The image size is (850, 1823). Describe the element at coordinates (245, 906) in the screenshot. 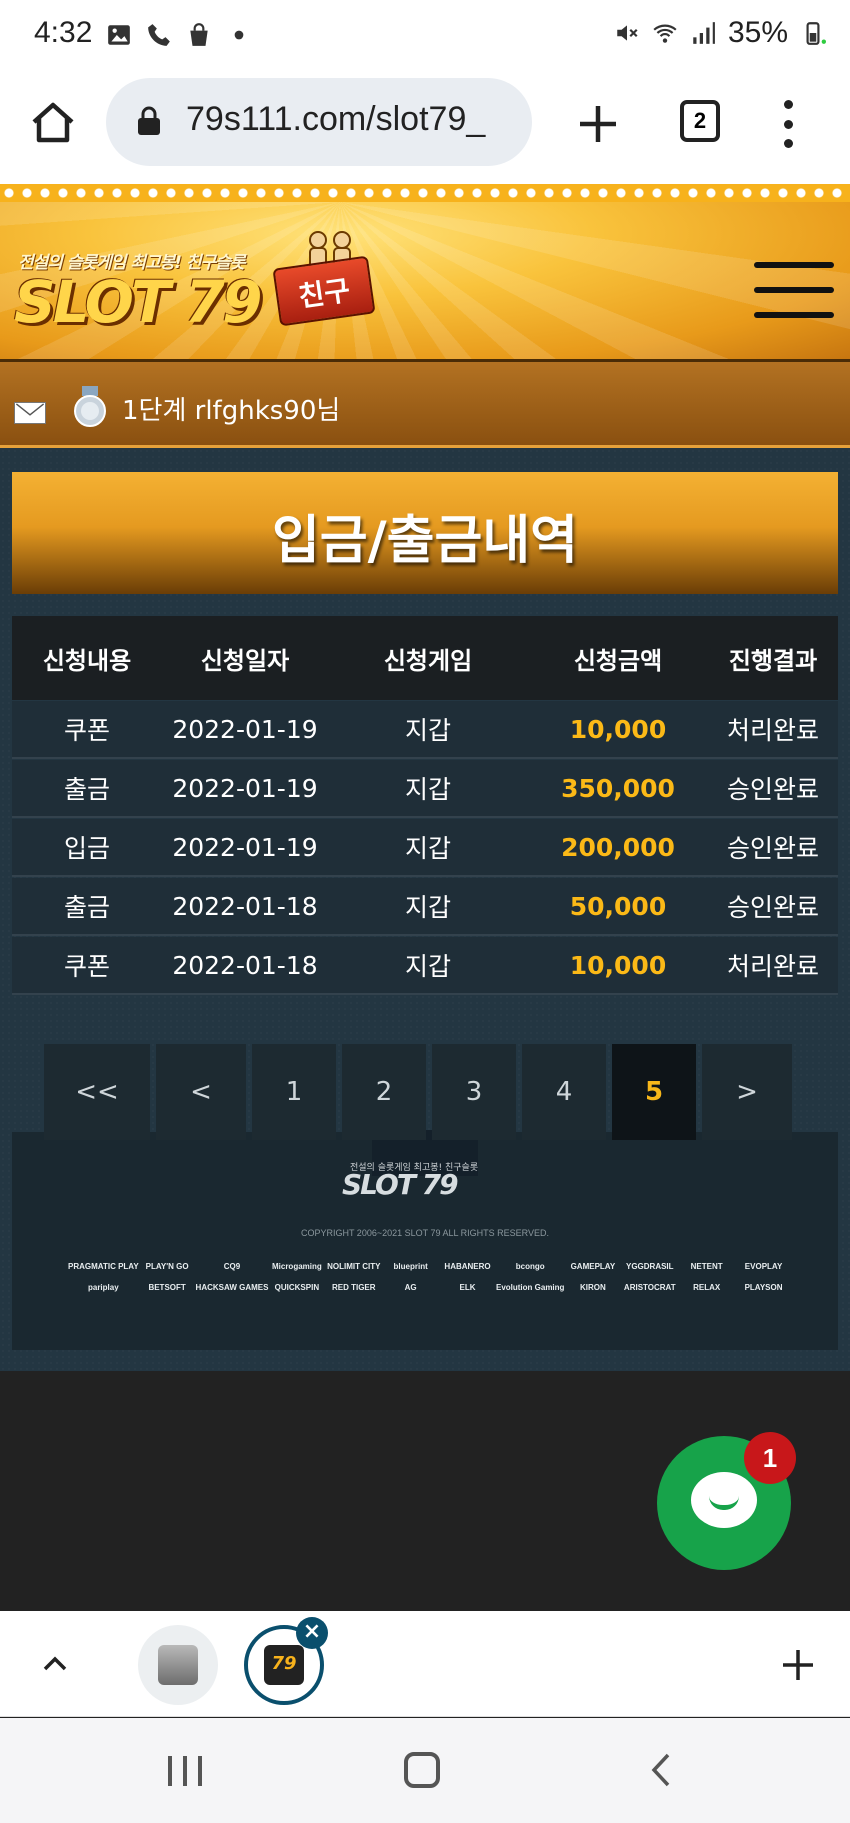

I see `cell-date: 2022-01-18` at that location.